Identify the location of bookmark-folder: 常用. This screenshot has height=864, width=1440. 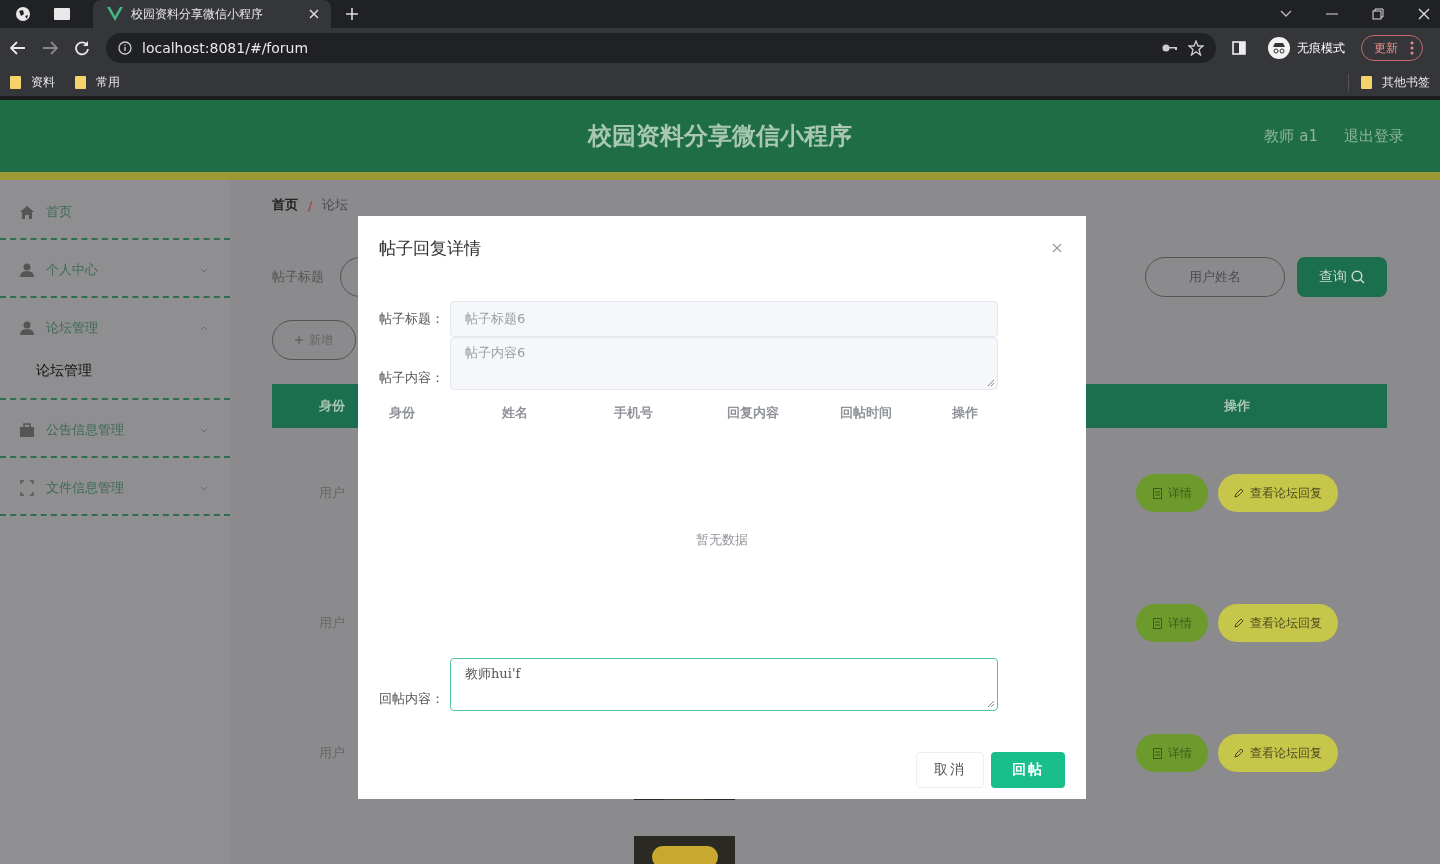
(97, 82).